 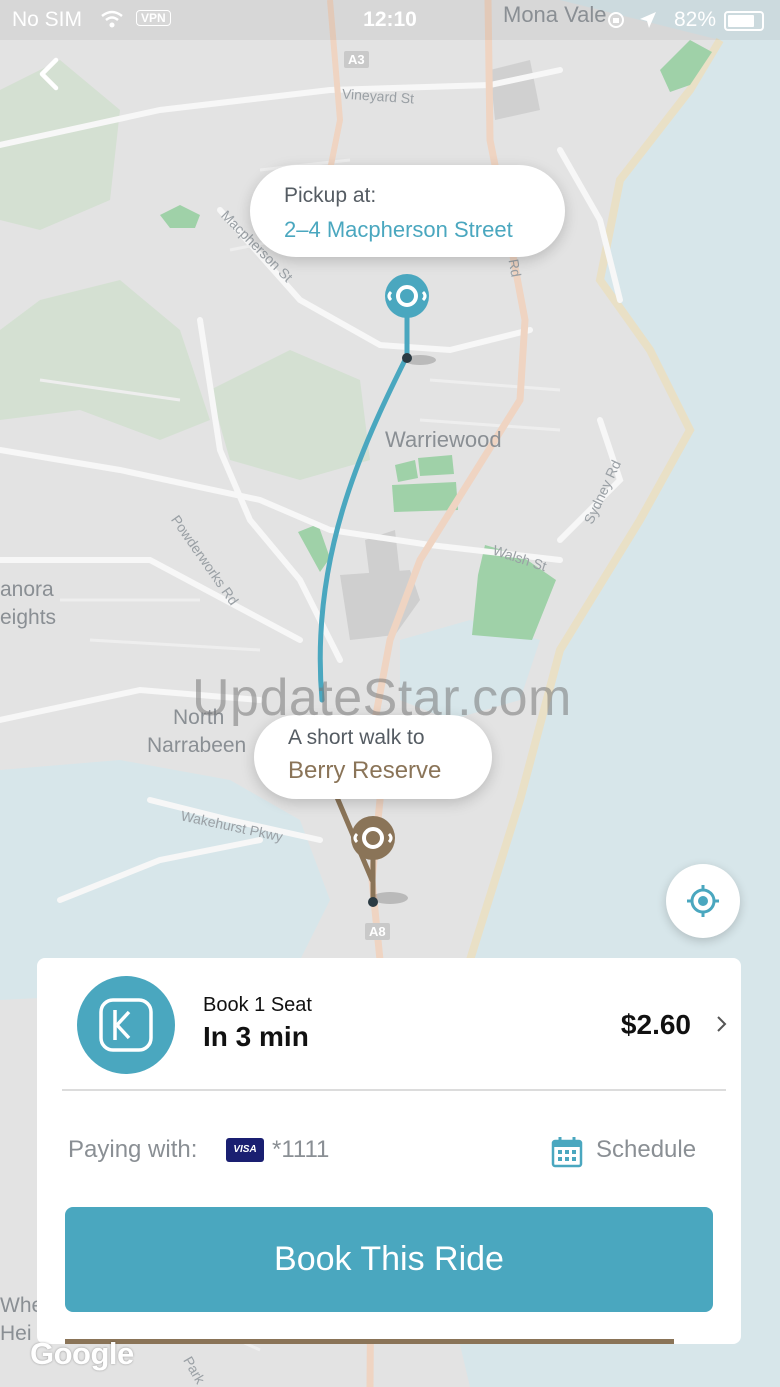 What do you see at coordinates (300, 1150) in the screenshot?
I see `card-number: *1111` at bounding box center [300, 1150].